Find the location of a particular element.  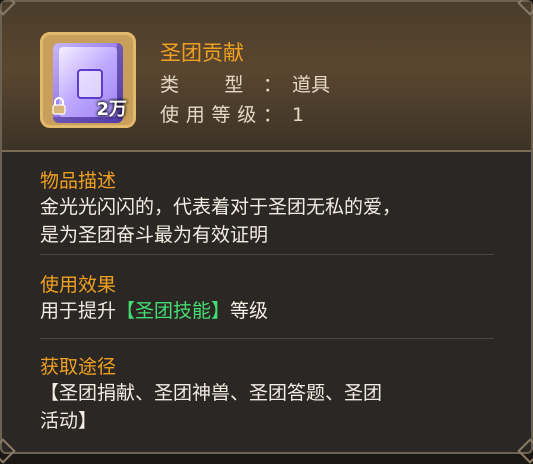

effect-title: 使用效果 is located at coordinates (78, 285).